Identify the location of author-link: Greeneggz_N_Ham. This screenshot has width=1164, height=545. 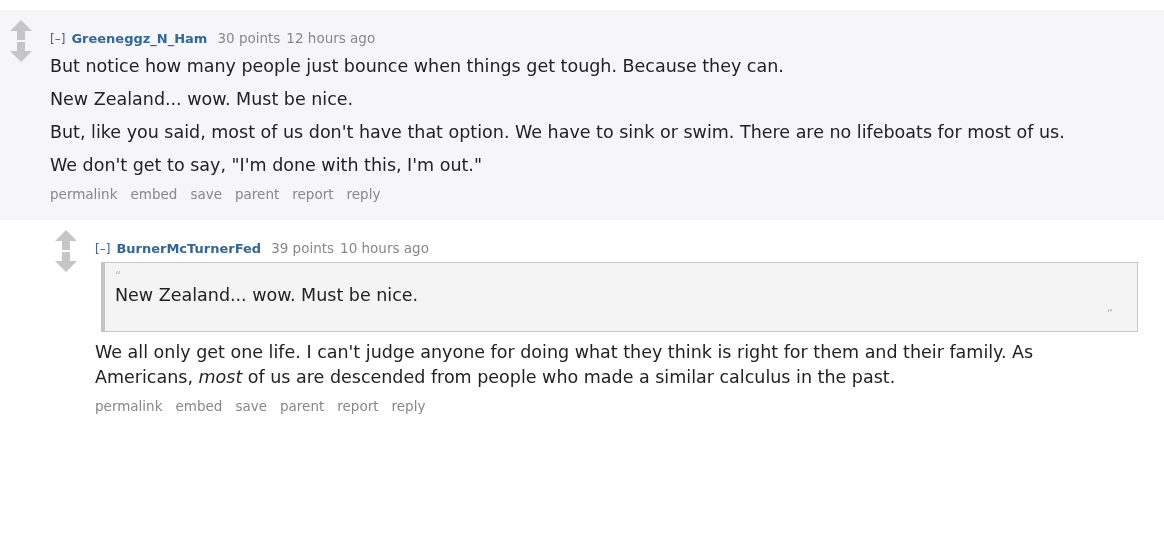
(139, 38).